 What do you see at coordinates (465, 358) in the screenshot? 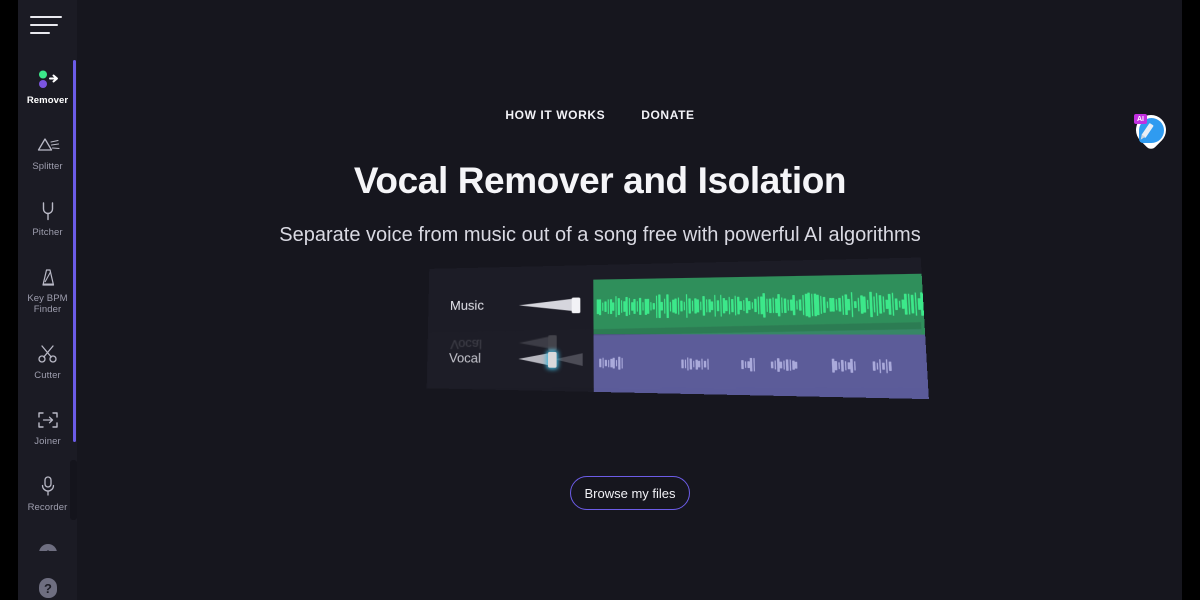
I see `track-label-vocal: Vocal` at bounding box center [465, 358].